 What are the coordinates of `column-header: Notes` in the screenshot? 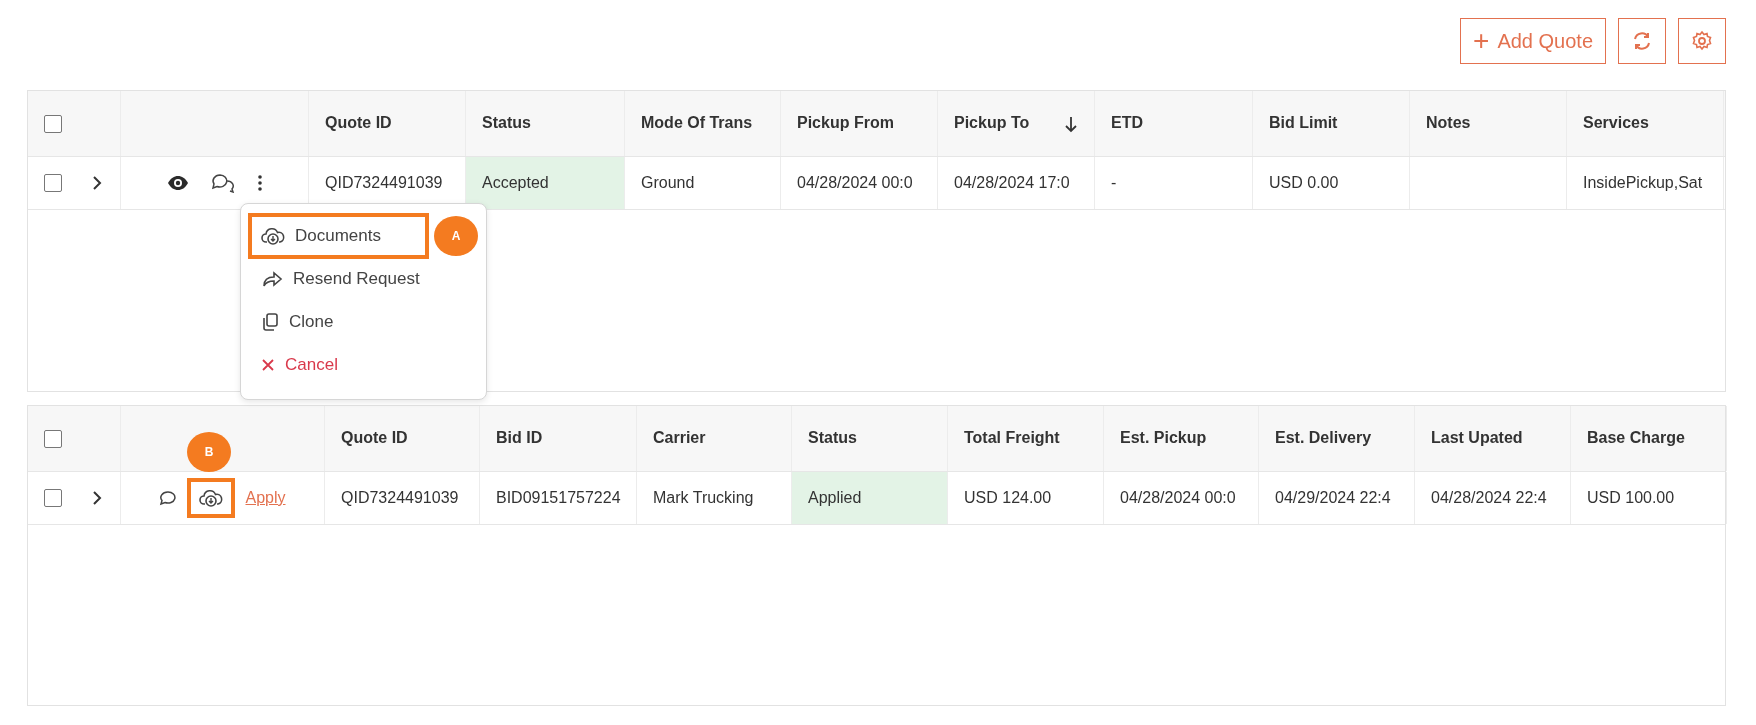 It's located at (1448, 123).